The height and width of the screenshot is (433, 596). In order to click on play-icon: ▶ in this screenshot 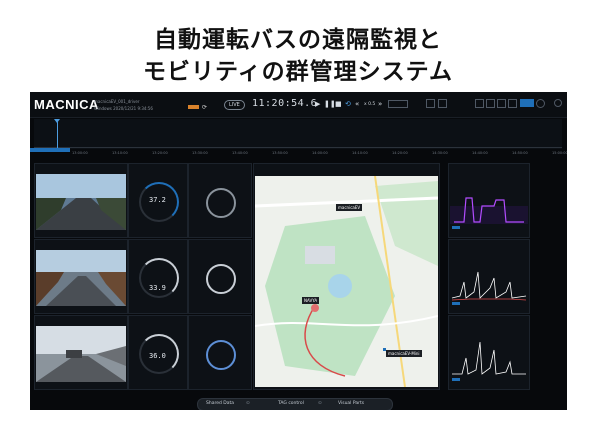, I will do `click(317, 104)`.